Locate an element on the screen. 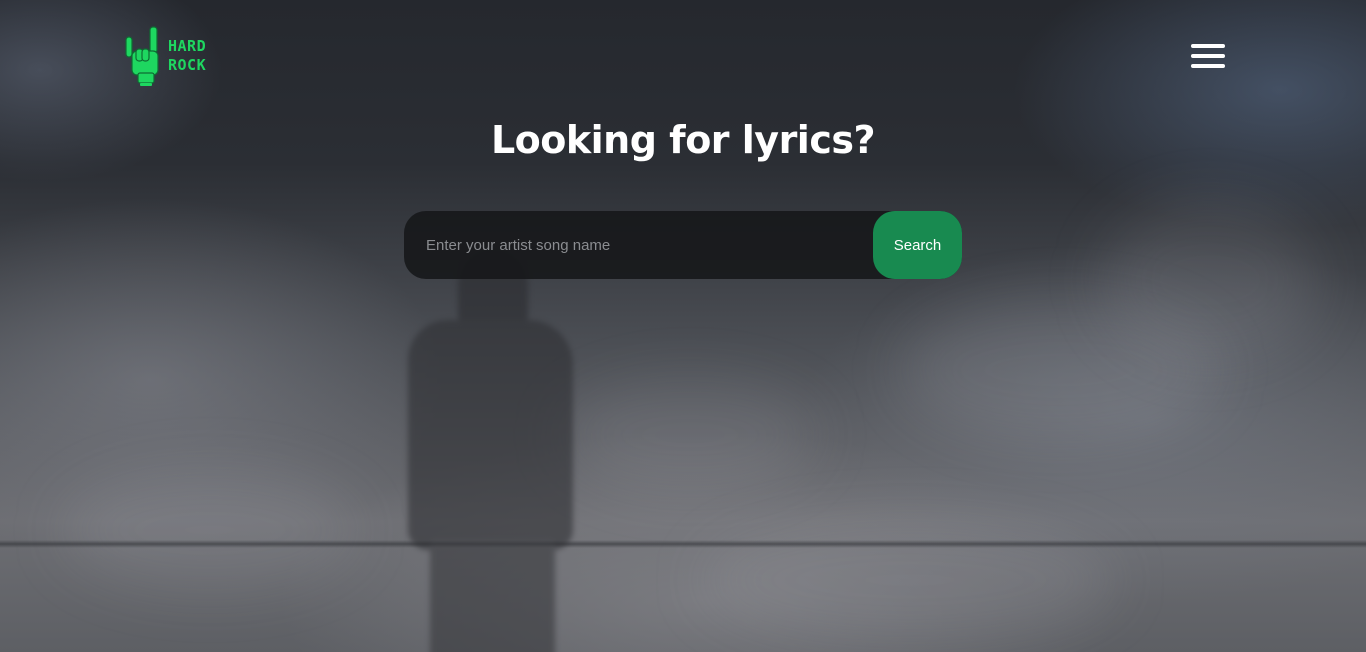 The image size is (1366, 652). brand-line-2: ROCK is located at coordinates (187, 65).